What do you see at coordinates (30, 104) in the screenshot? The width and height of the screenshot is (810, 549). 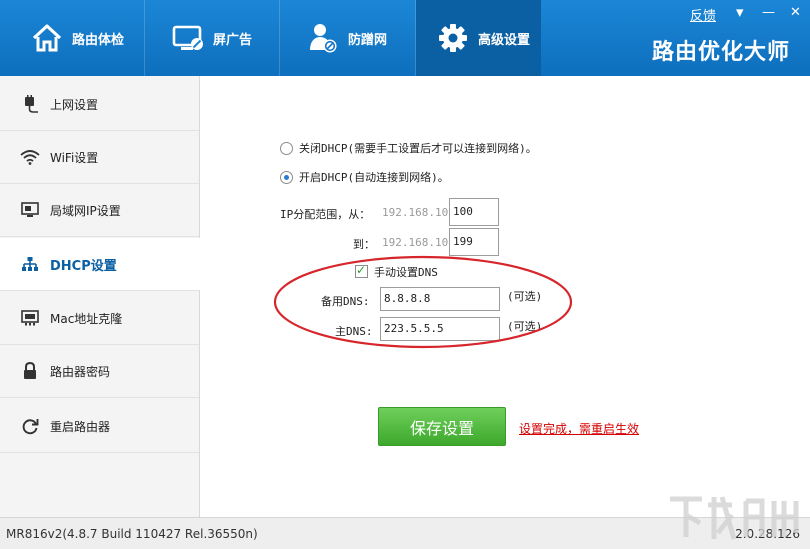 I see `plug-icon` at bounding box center [30, 104].